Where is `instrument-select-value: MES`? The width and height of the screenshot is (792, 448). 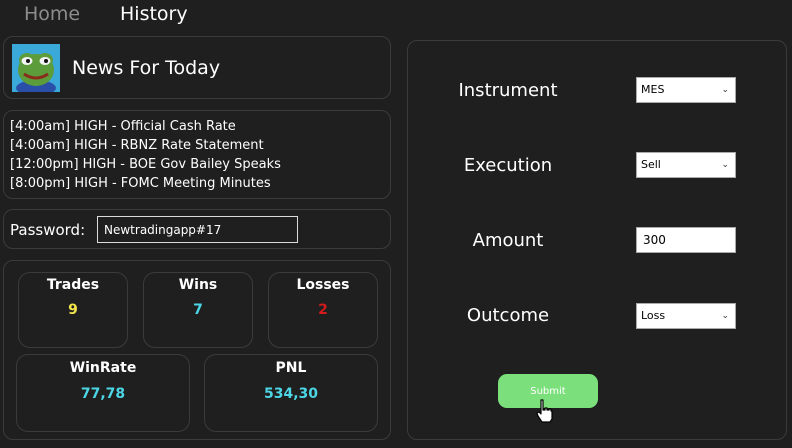
instrument-select-value: MES is located at coordinates (653, 89).